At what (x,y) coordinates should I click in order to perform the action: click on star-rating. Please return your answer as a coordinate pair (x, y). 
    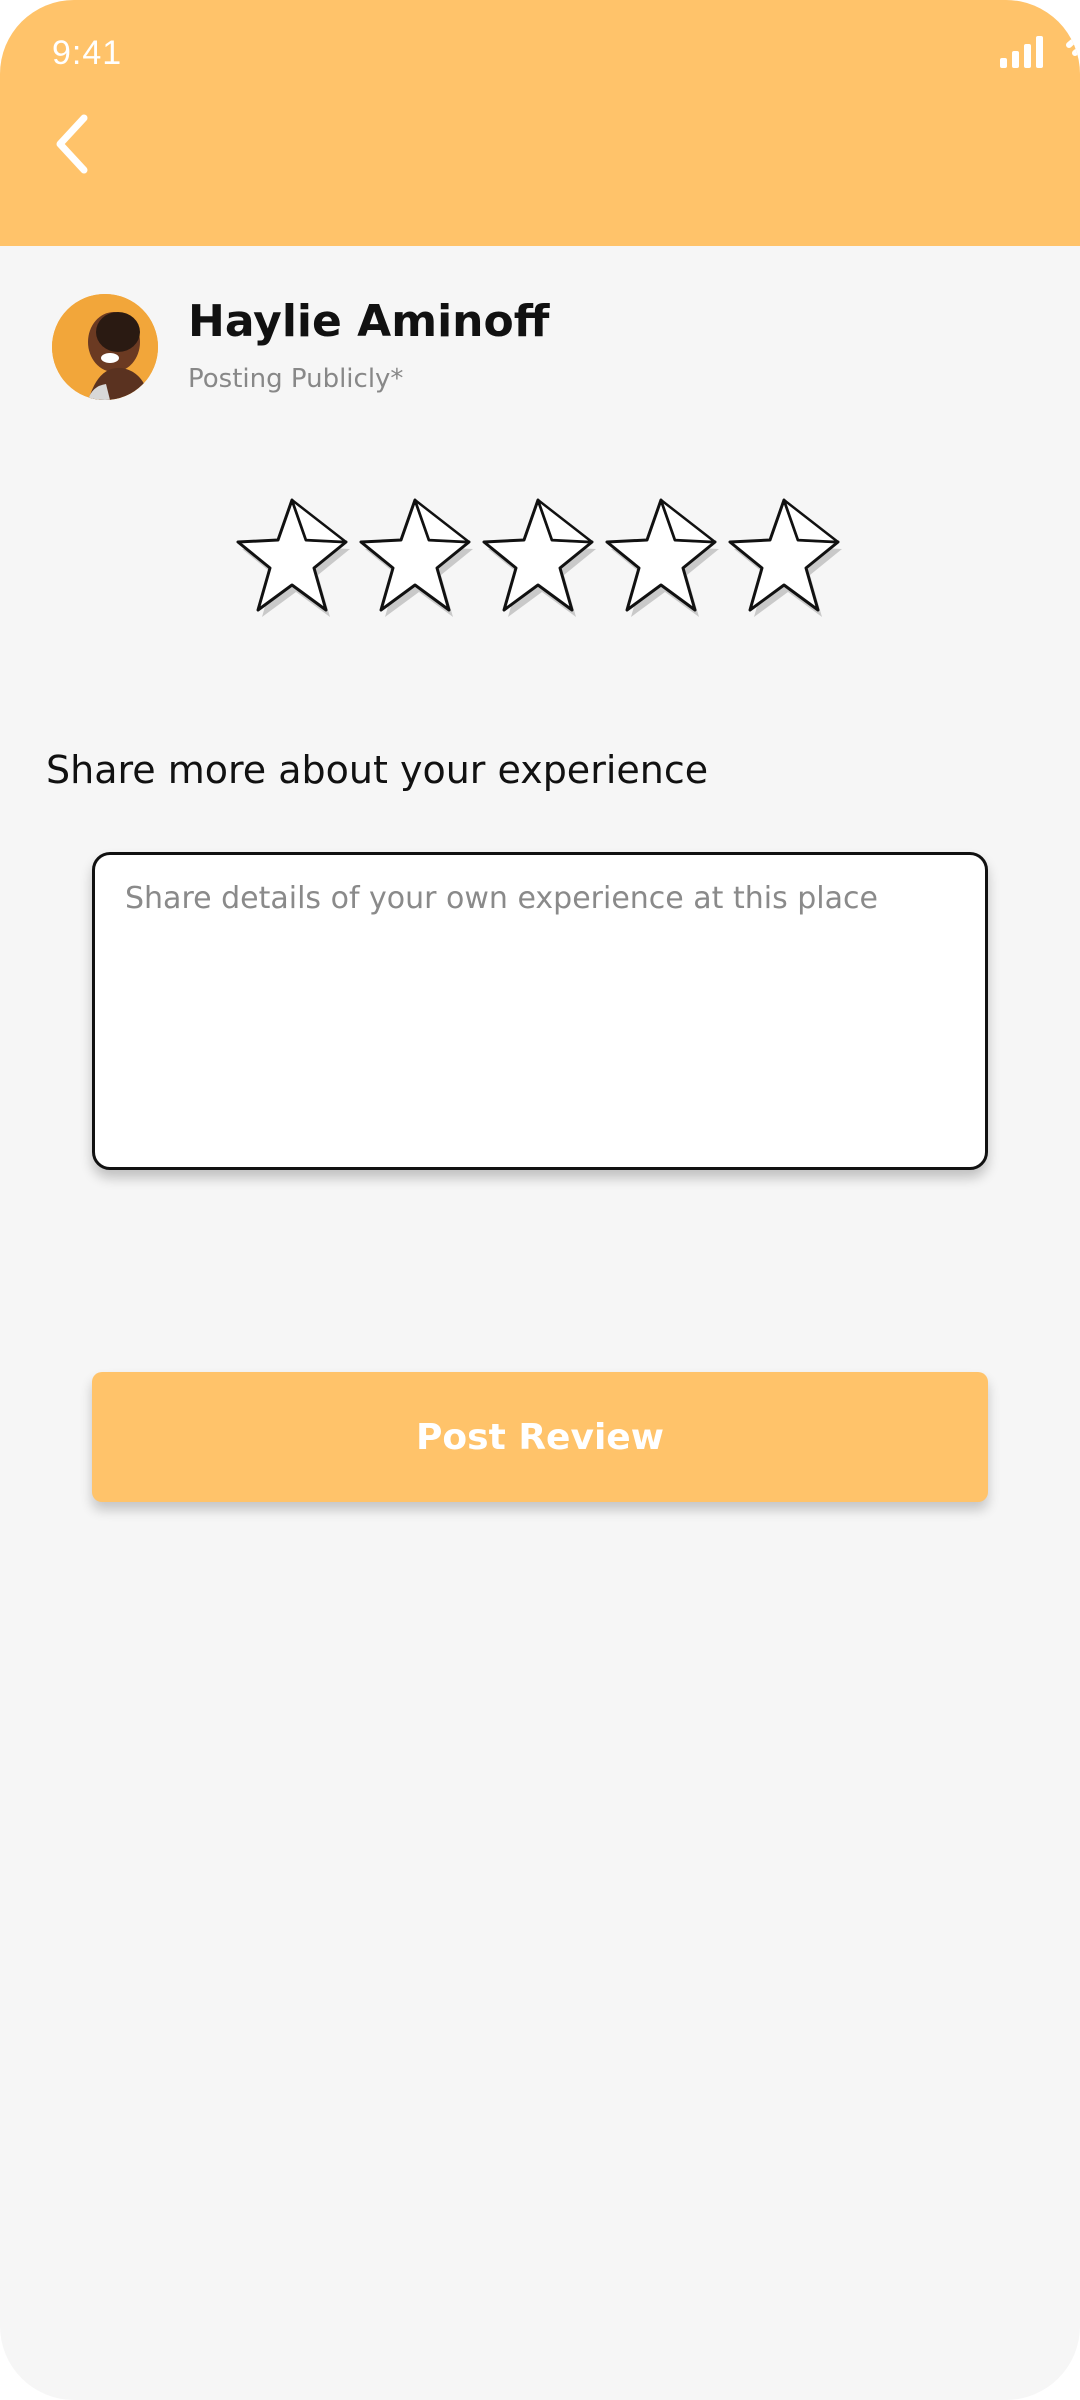
    Looking at the image, I should click on (540, 562).